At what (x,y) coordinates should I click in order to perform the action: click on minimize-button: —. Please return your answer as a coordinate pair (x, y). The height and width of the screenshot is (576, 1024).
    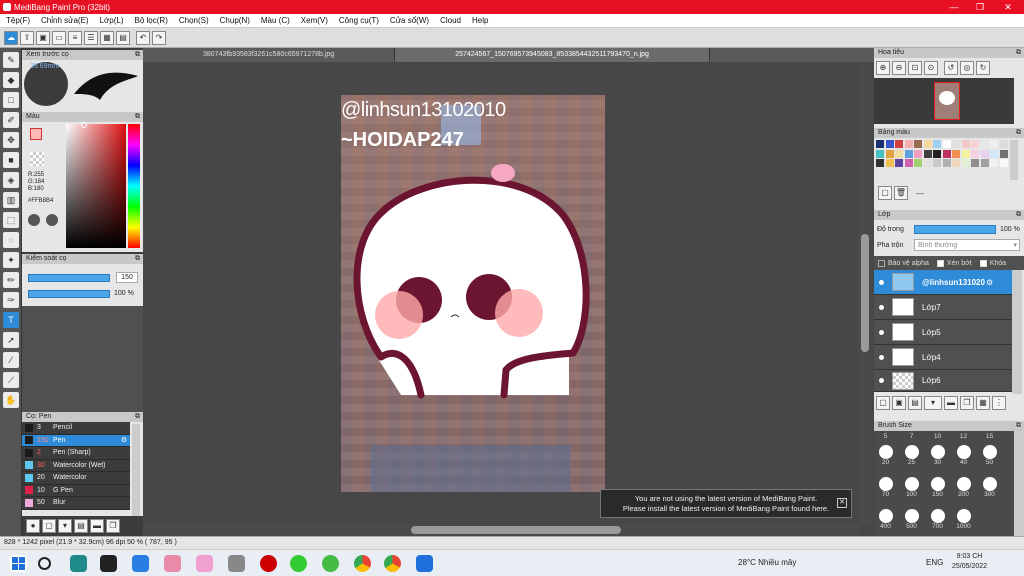
    Looking at the image, I should click on (954, 7).